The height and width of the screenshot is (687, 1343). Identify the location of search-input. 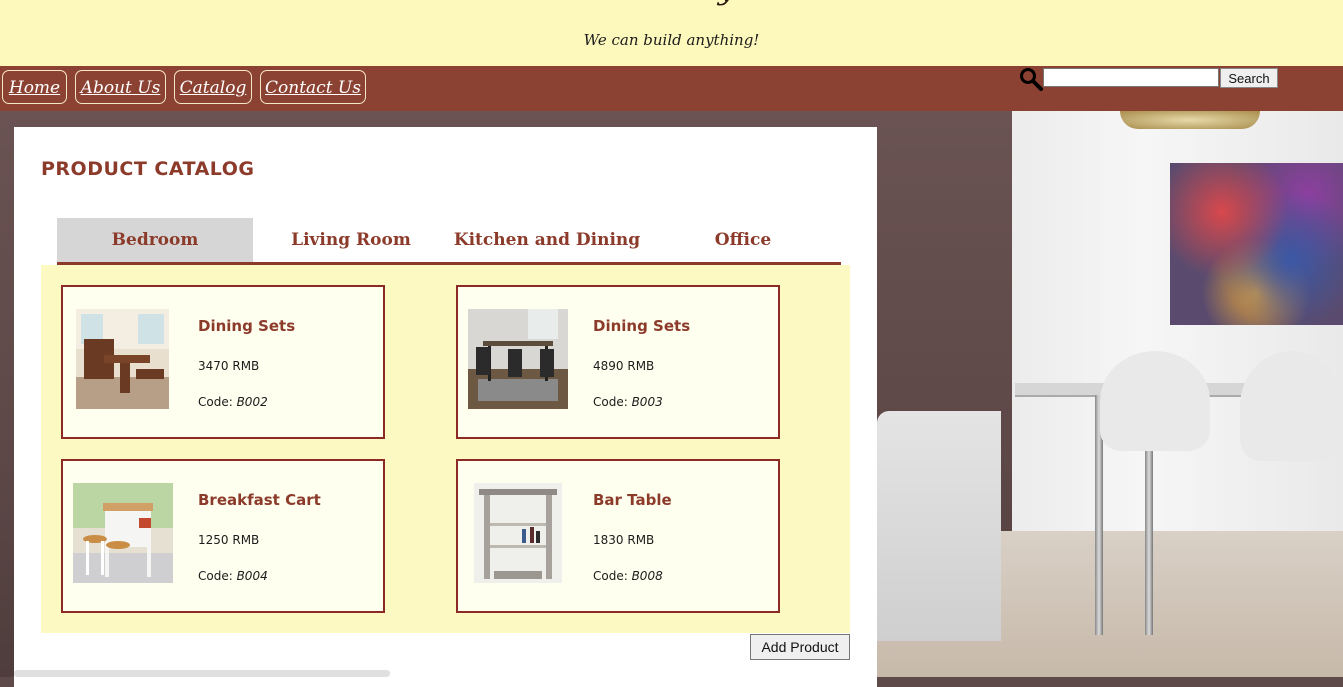
(1131, 77).